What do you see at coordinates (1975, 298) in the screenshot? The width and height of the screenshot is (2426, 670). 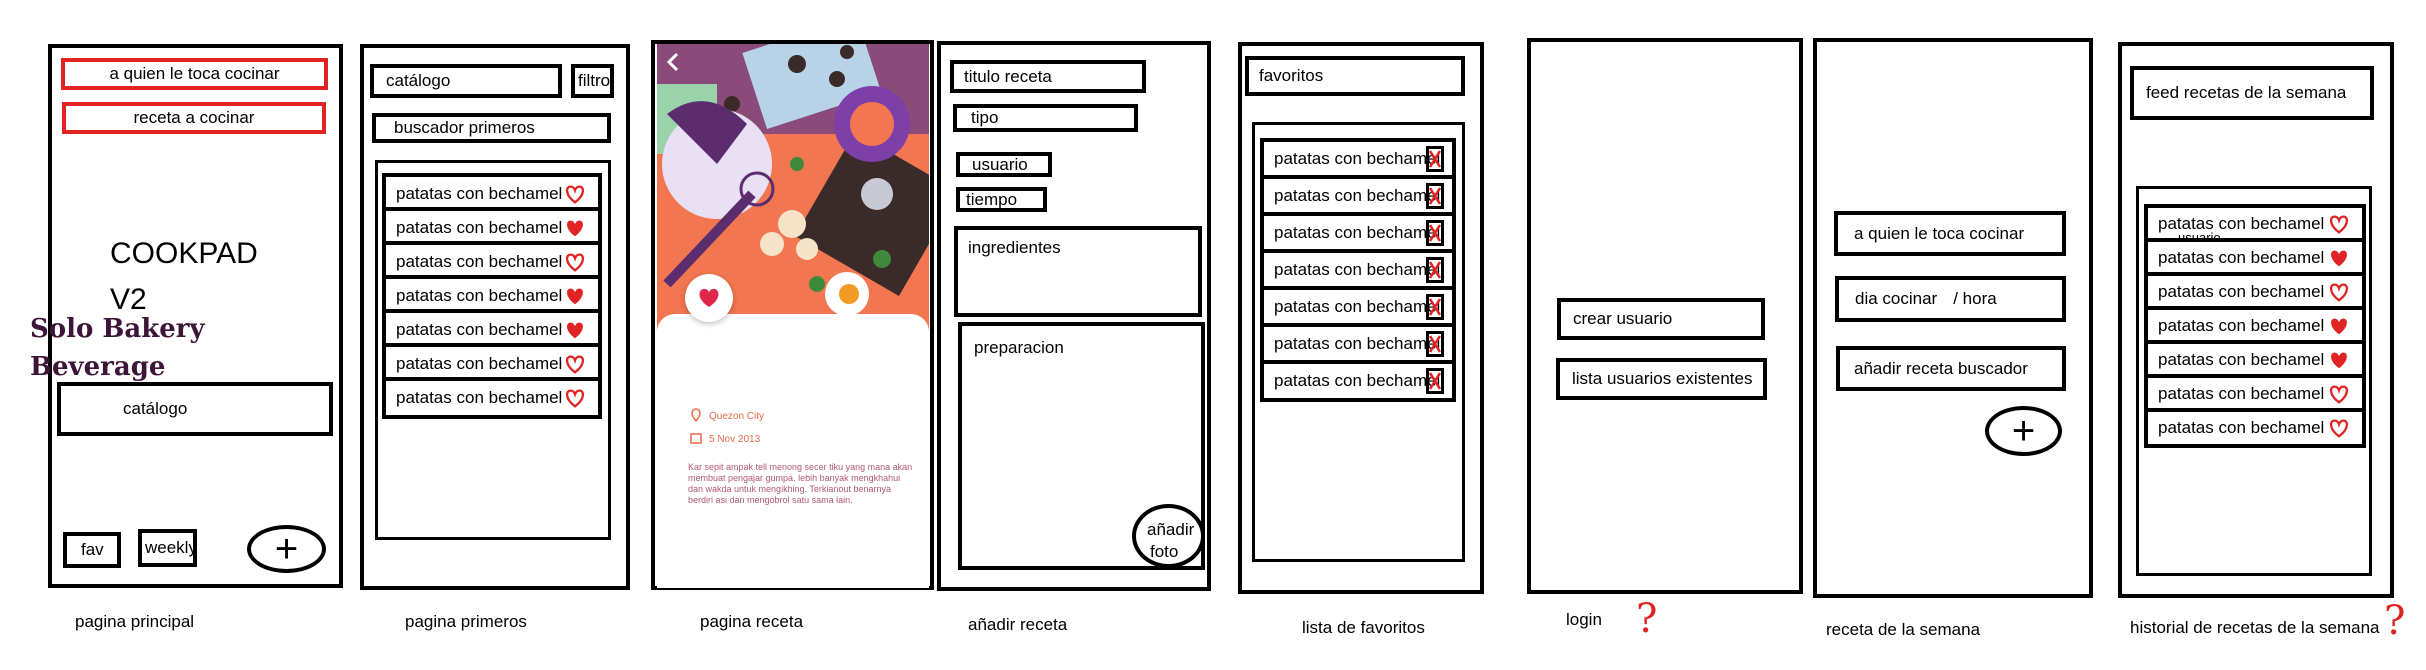 I see `cook-hour-label: / hora` at bounding box center [1975, 298].